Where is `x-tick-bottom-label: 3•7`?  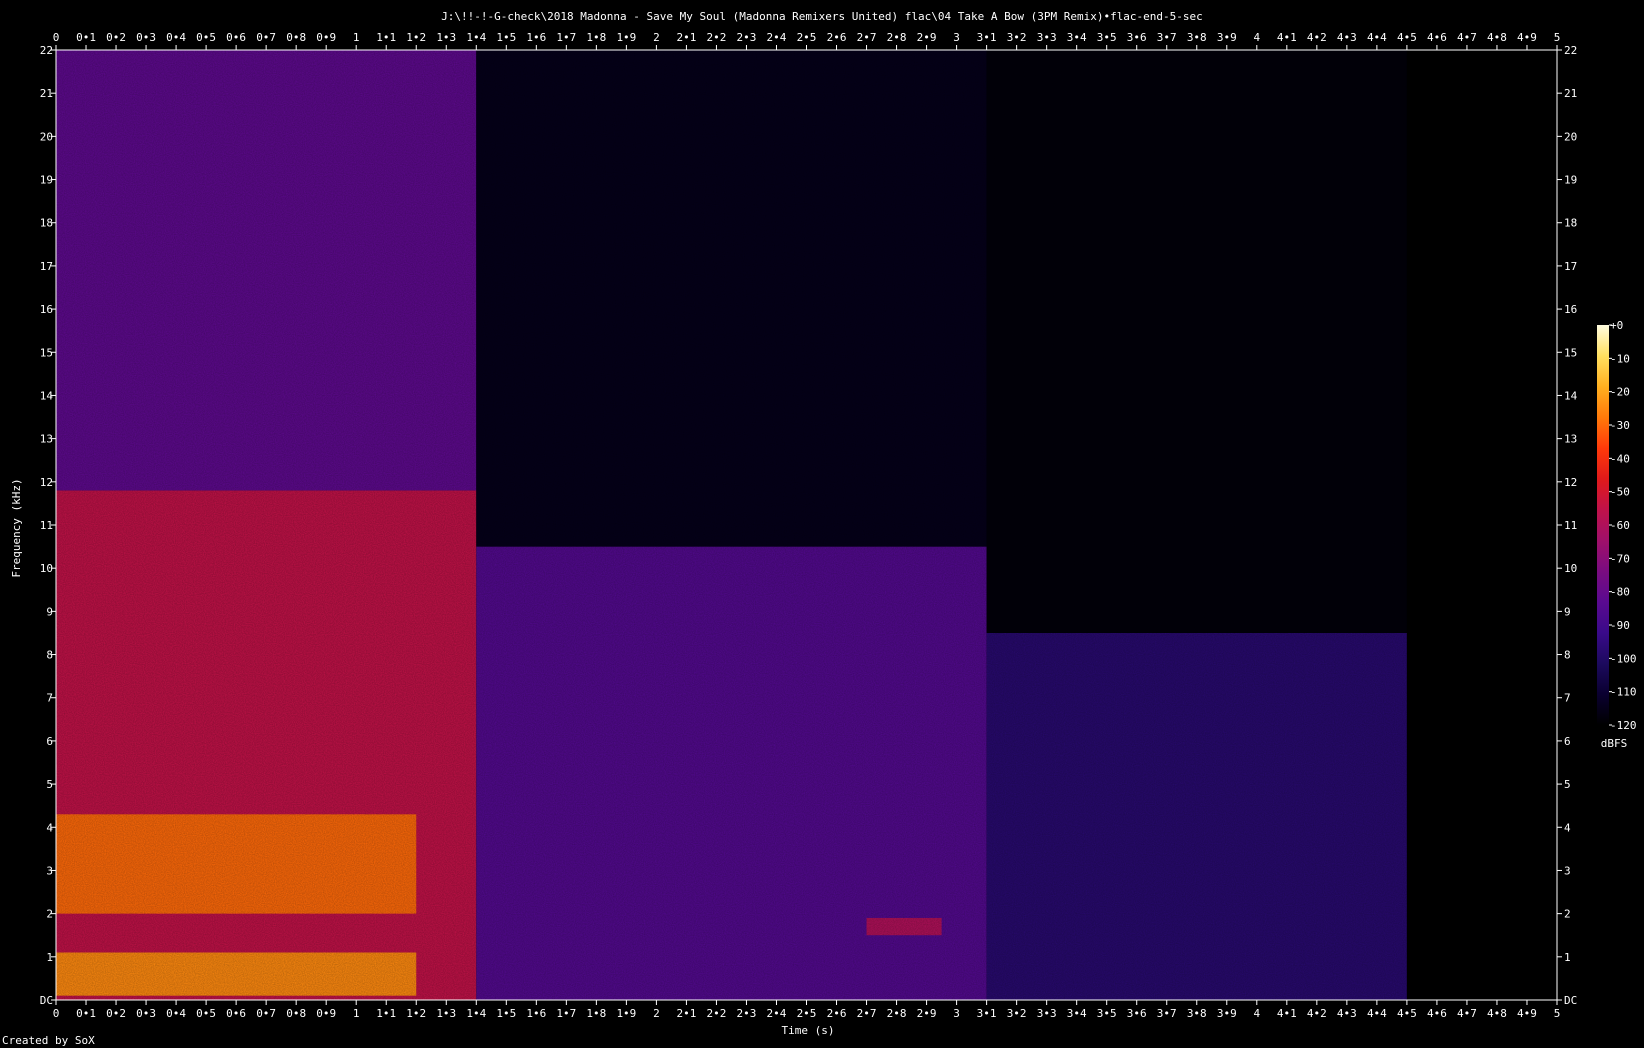
x-tick-bottom-label: 3•7 is located at coordinates (1167, 1013).